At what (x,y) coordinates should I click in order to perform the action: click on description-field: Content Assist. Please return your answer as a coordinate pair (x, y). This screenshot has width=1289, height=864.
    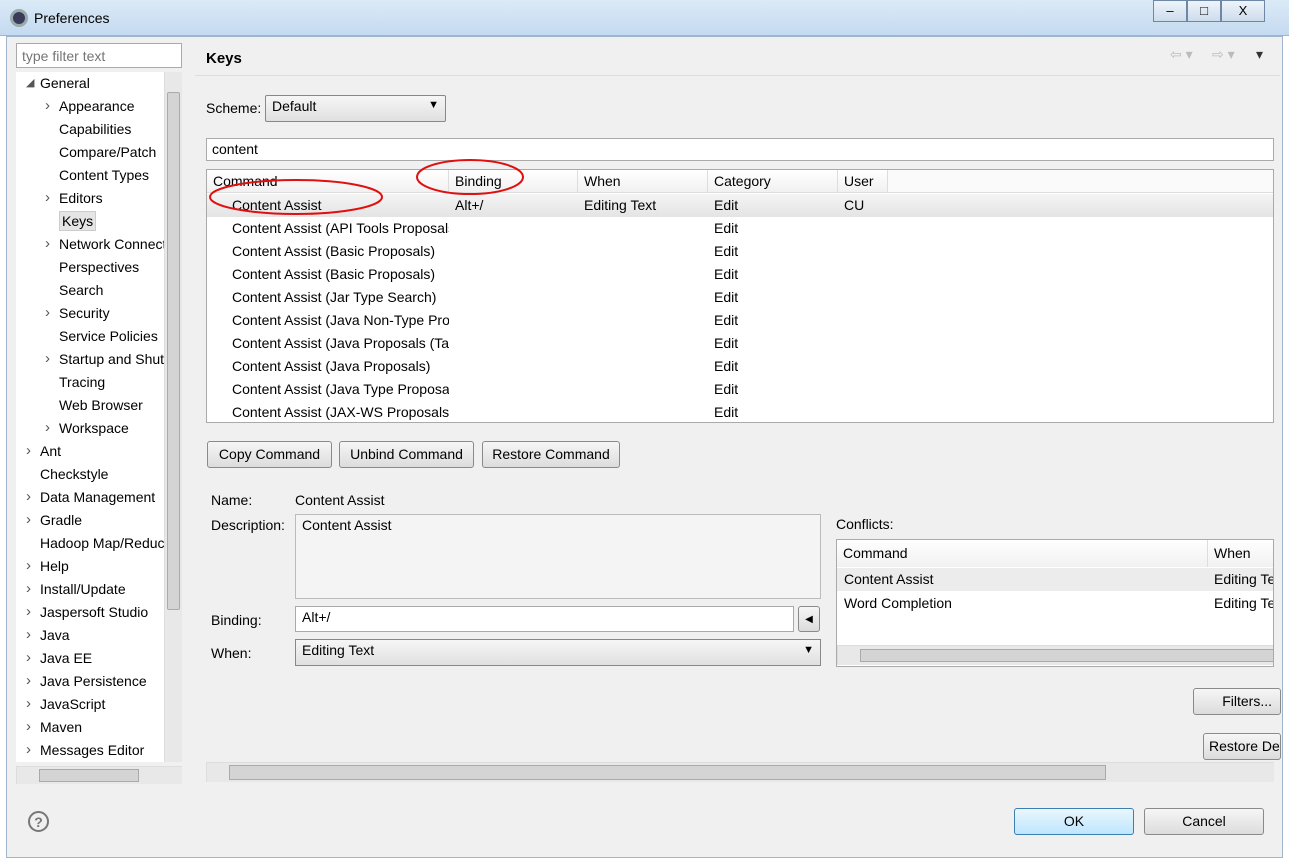
    Looking at the image, I should click on (558, 556).